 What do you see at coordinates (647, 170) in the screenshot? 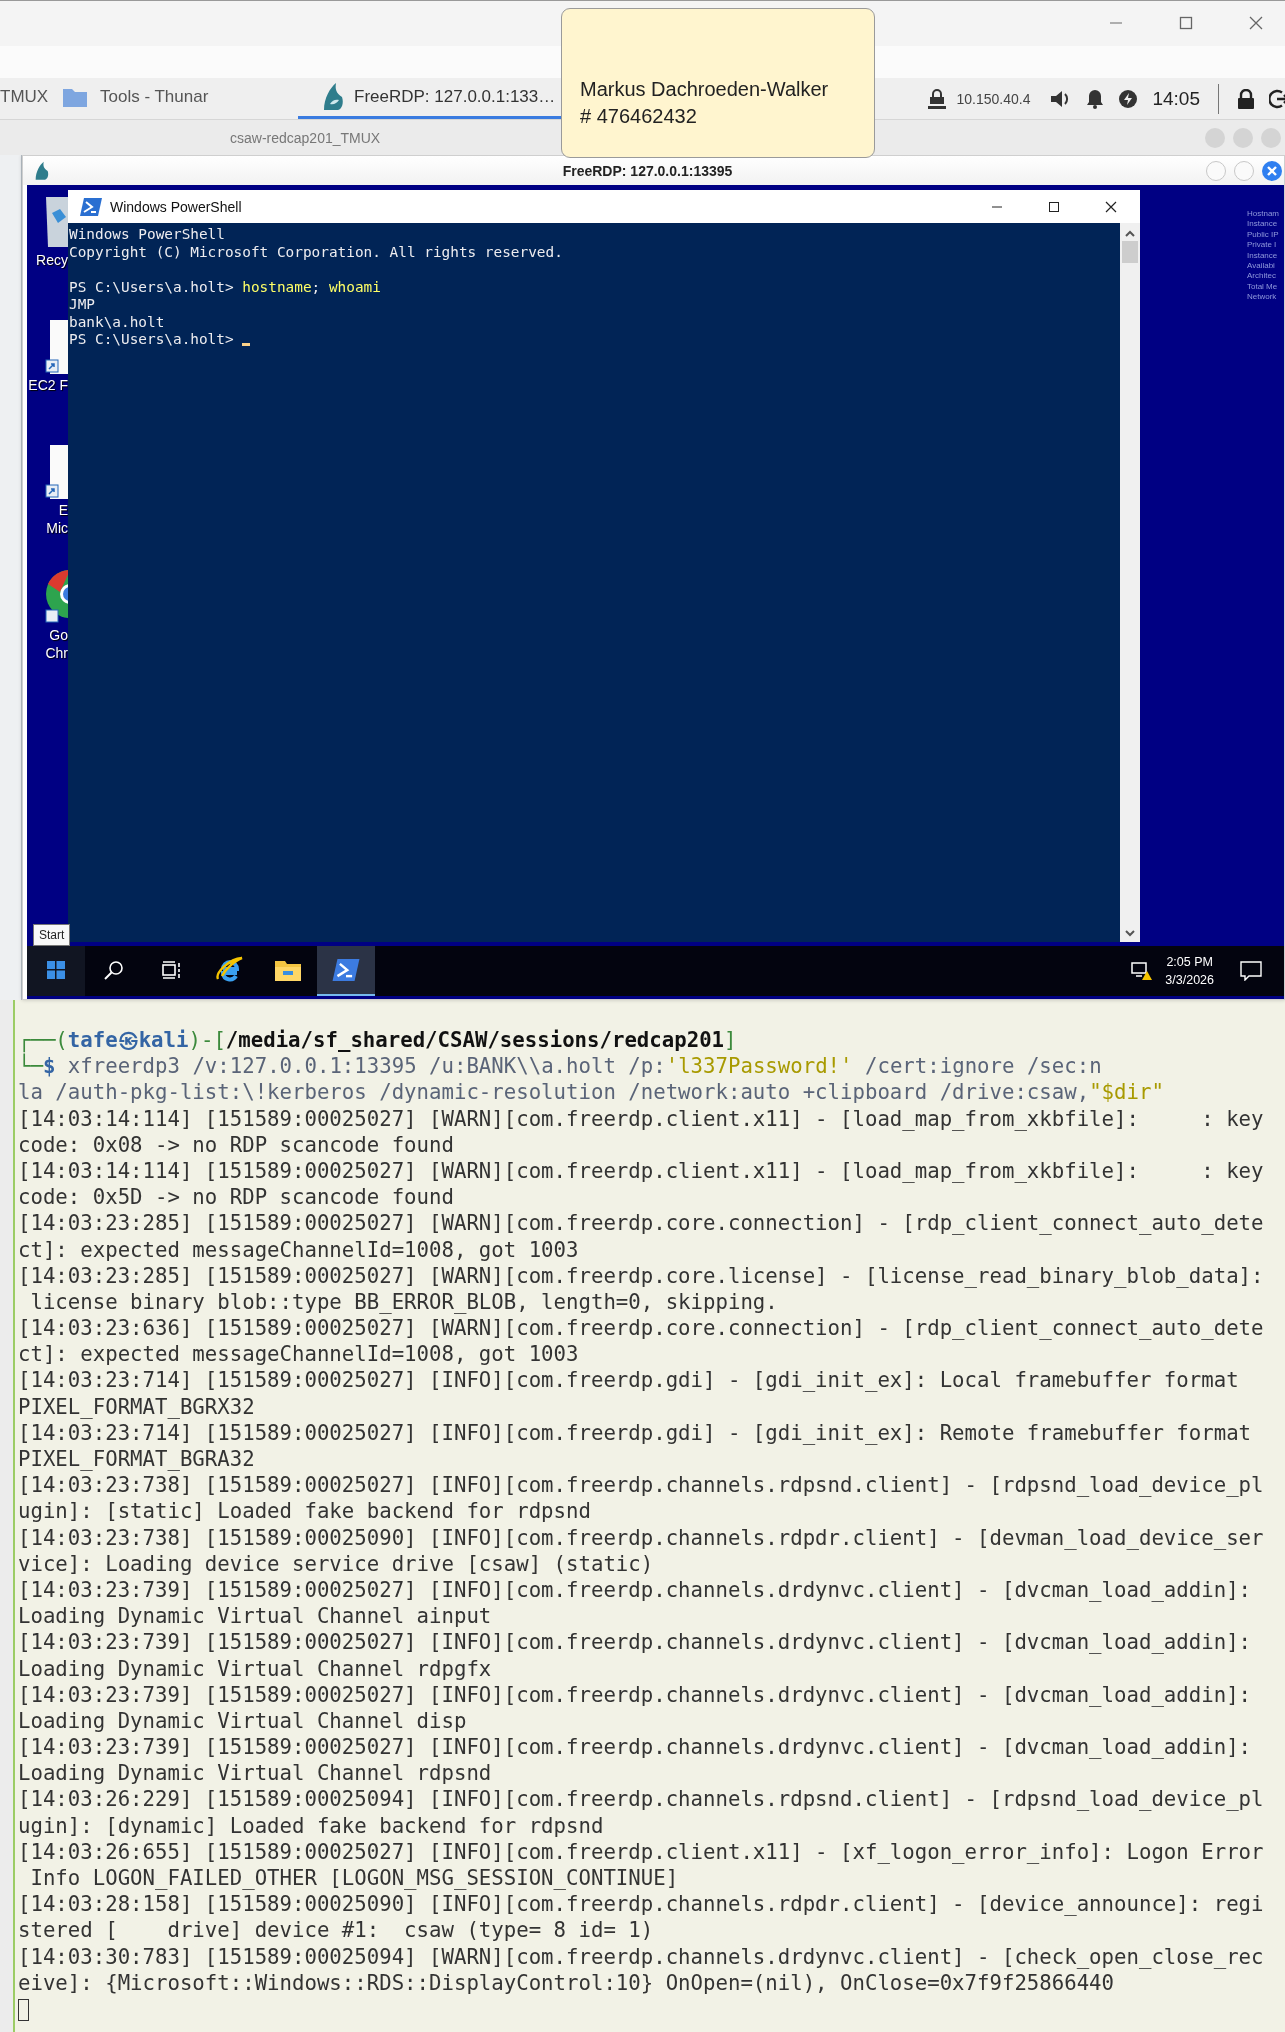
I see `window-title: FreeRDP: 127.0.0.1:13395` at bounding box center [647, 170].